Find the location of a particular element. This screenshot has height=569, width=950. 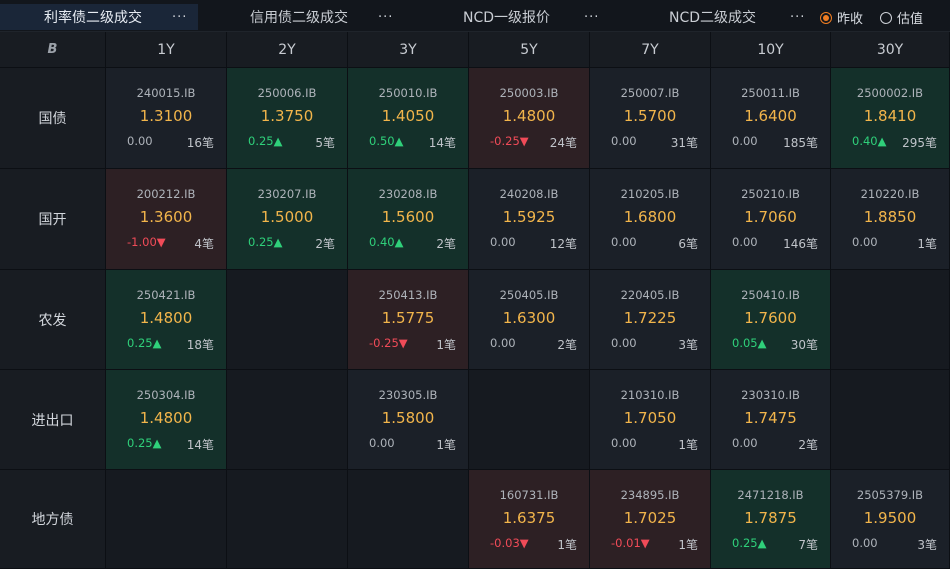

column-header: 3Y is located at coordinates (408, 49).